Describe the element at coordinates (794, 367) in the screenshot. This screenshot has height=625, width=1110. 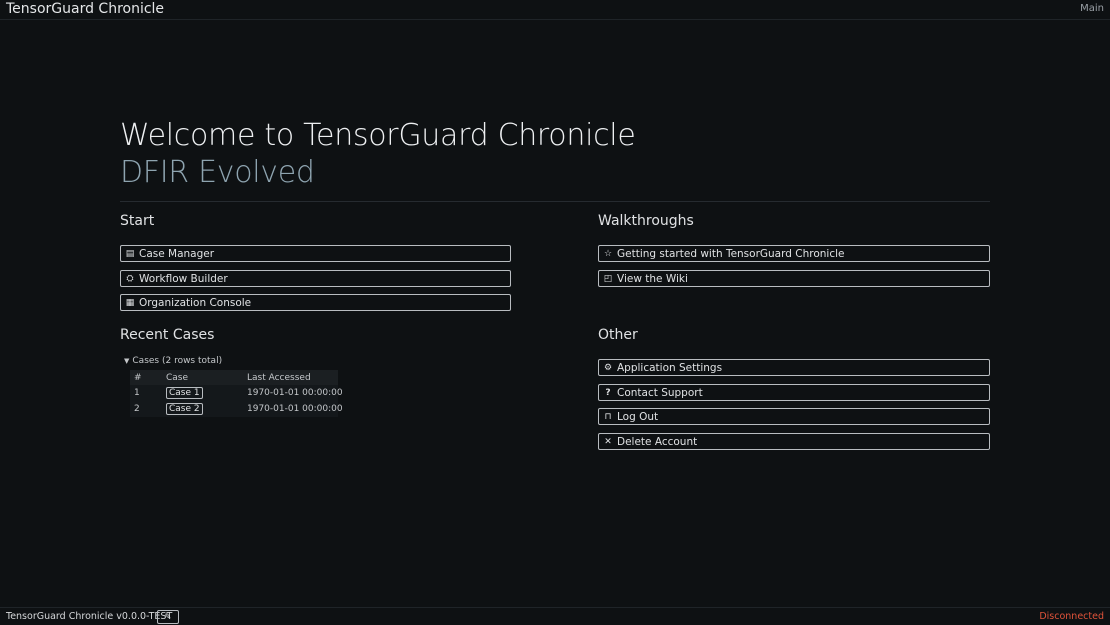
I see `application-settings-button: ⚙ Application Settings` at that location.